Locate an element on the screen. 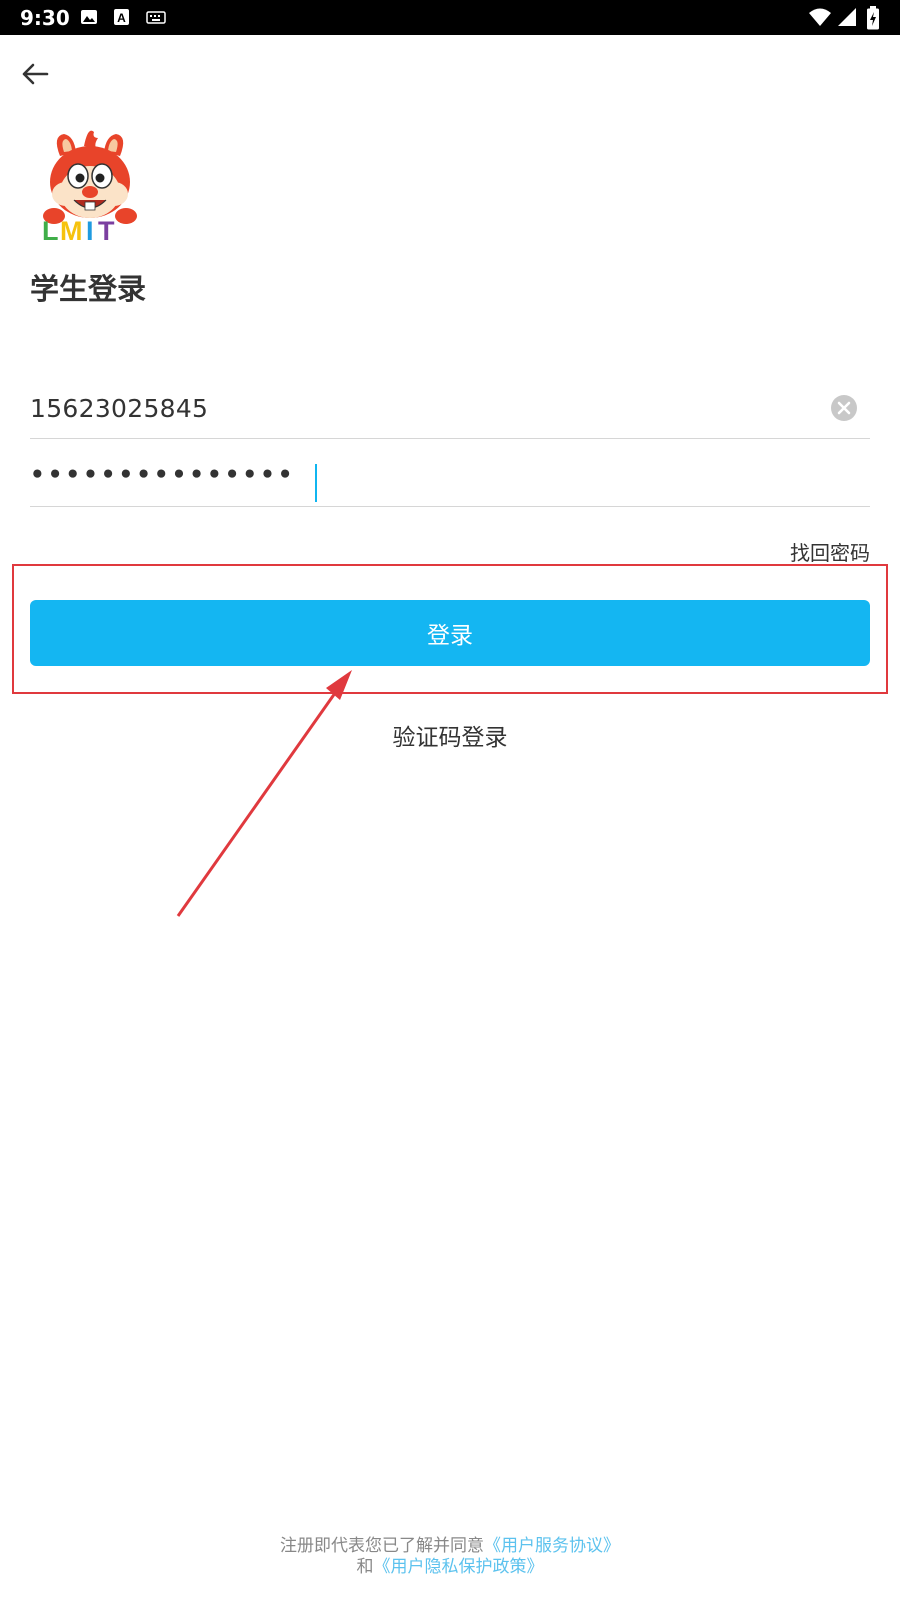 Image resolution: width=900 pixels, height=1600 pixels. svg-text: A is located at coordinates (121, 18).